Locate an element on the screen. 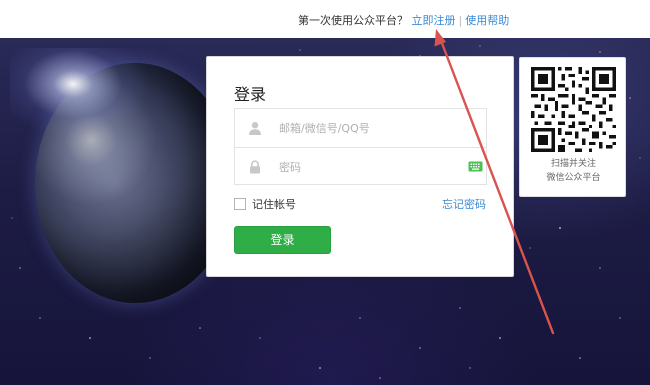 This screenshot has height=385, width=650. login-title: 登录 is located at coordinates (250, 94).